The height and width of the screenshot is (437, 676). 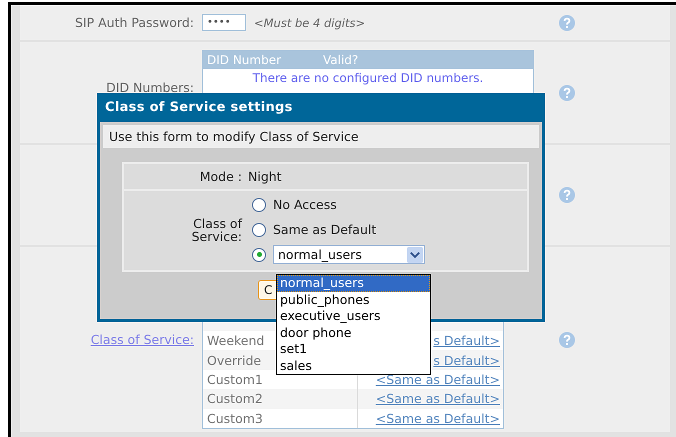 I want to click on dropdown-option: executive_users, so click(x=353, y=316).